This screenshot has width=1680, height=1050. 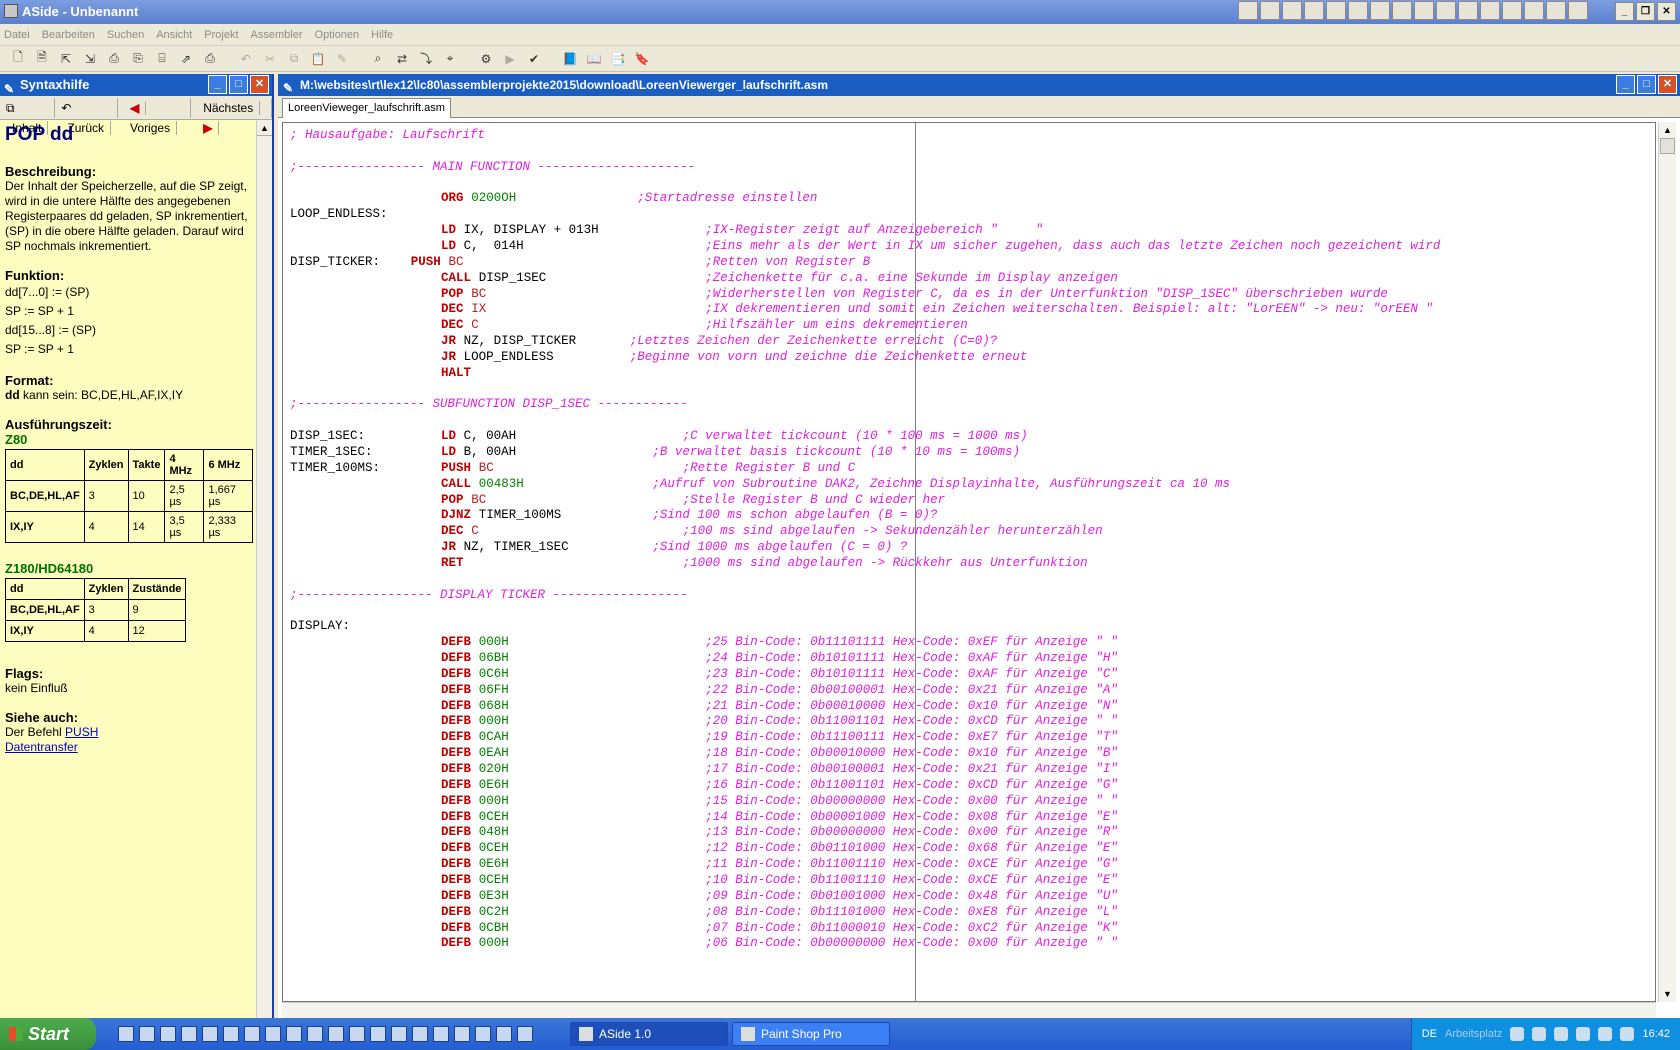 What do you see at coordinates (238, 84) in the screenshot?
I see `pane-maximize-button: □` at bounding box center [238, 84].